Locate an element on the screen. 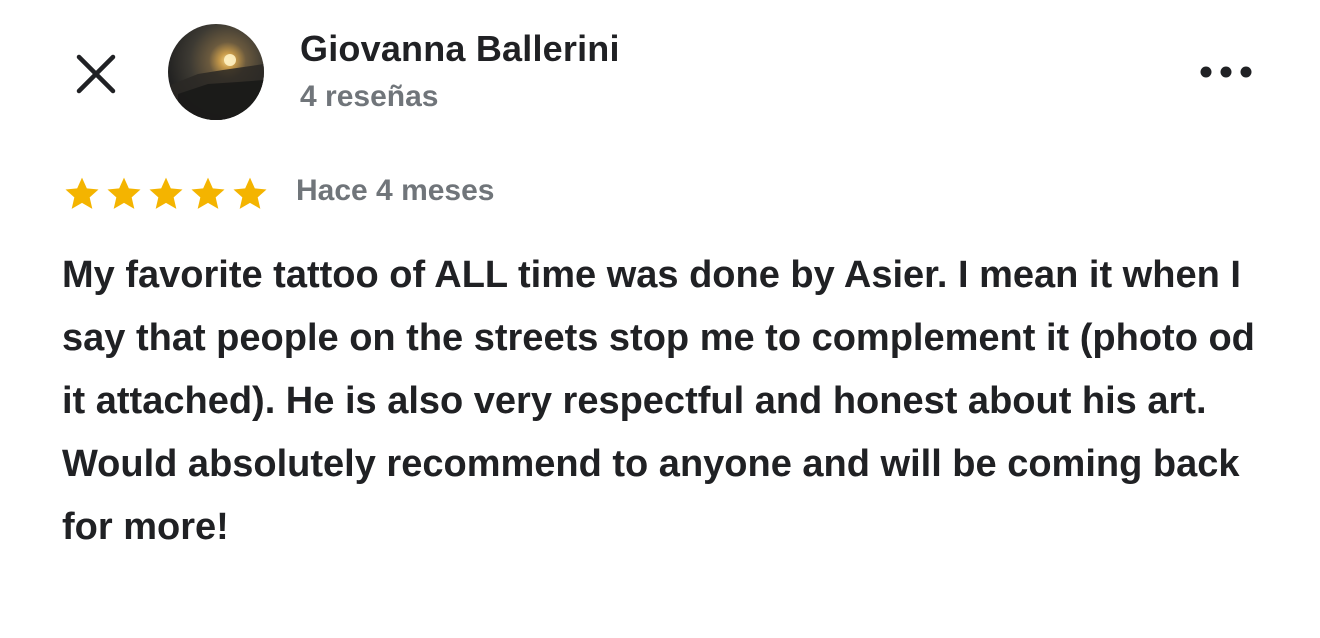 Image resolution: width=1320 pixels, height=638 pixels. more-horizontal-icon is located at coordinates (1226, 72).